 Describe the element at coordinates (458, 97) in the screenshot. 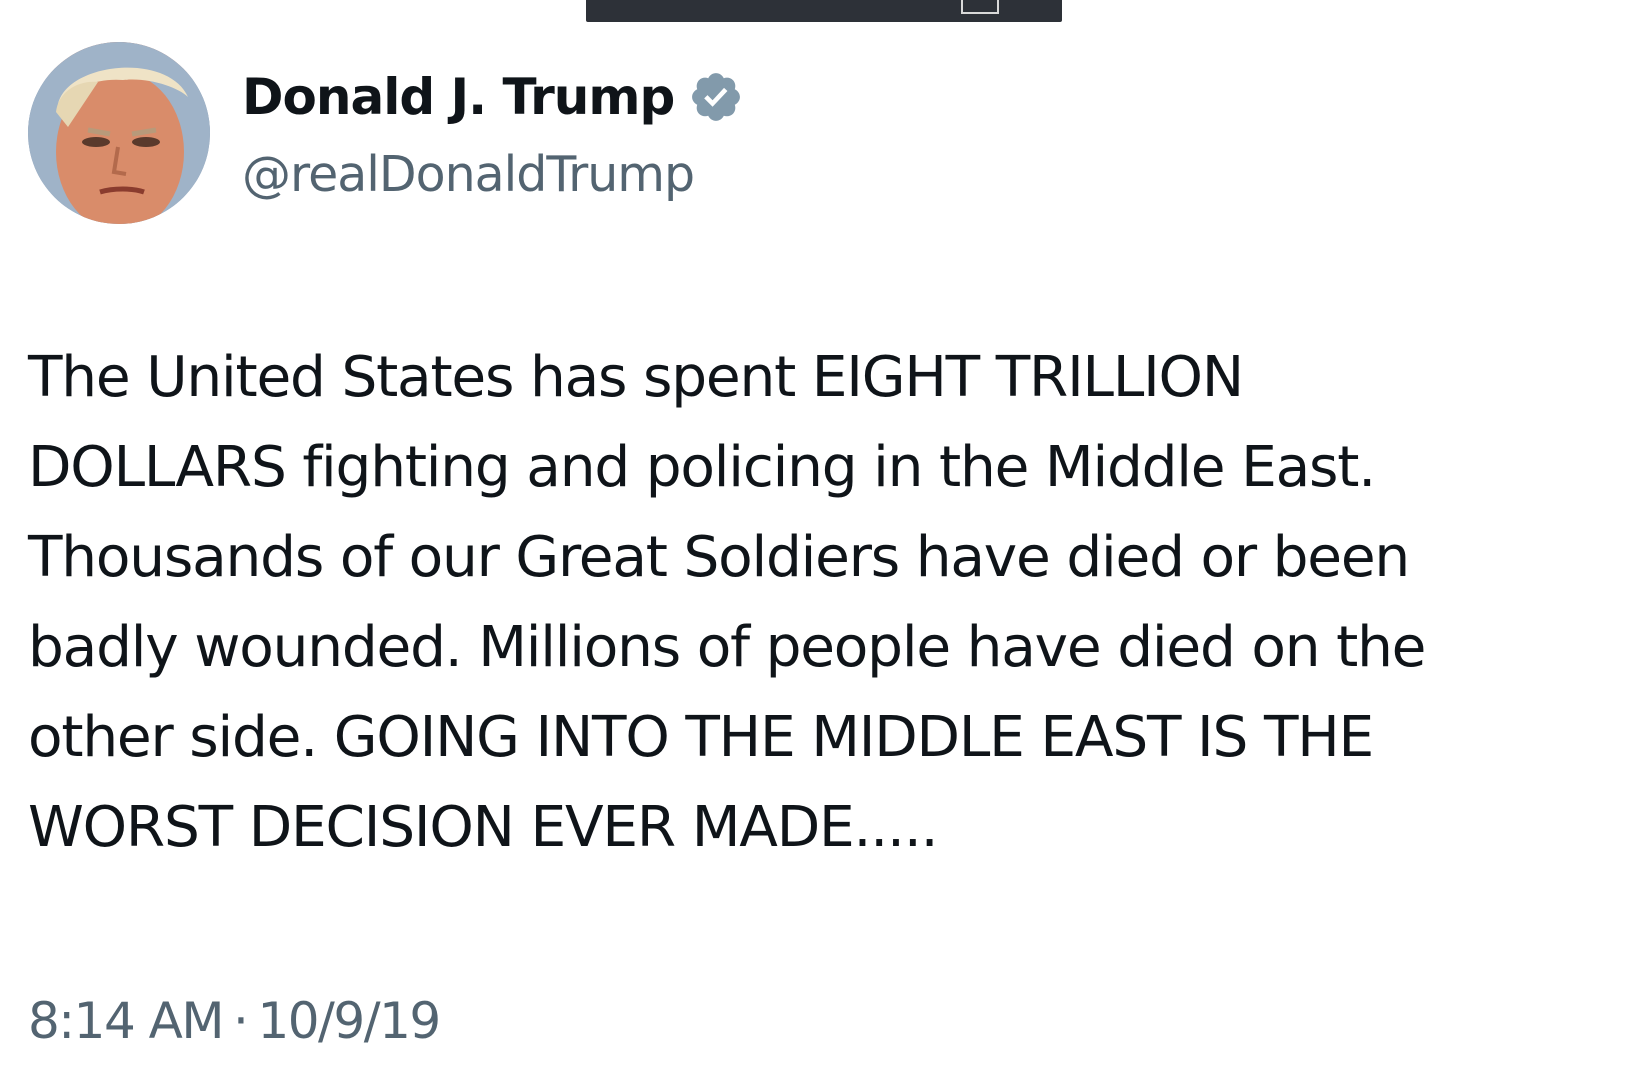

I see `author-display-name: Donald J. Trump` at that location.